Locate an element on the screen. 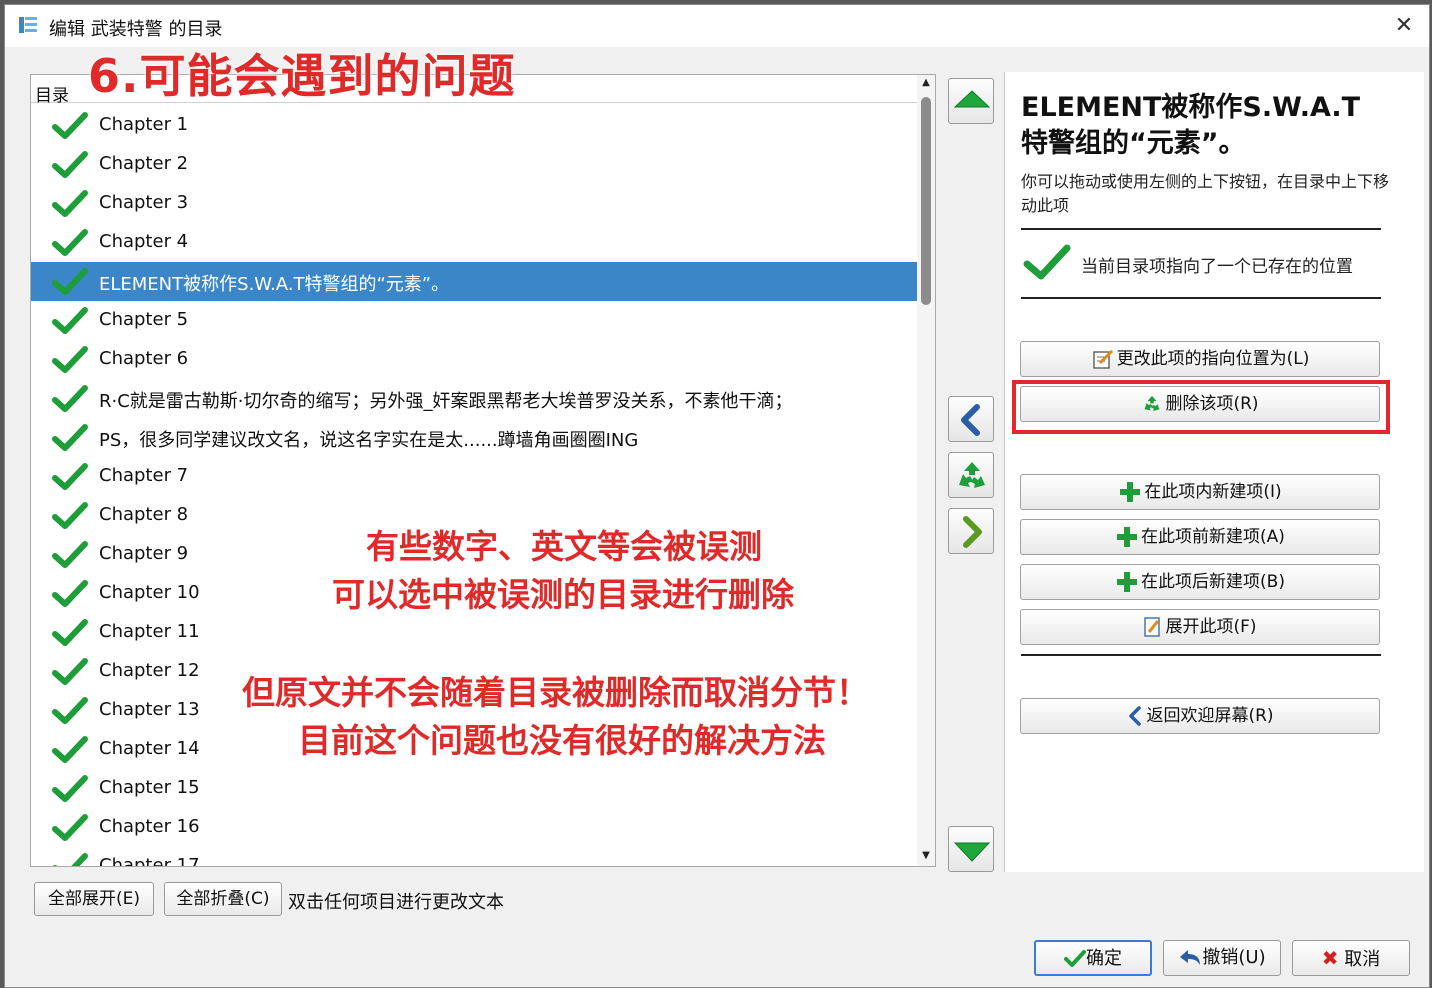 The image size is (1432, 988). toc-row-label: ELEMENT被称作S.W.A.T特警组的“元素”。 is located at coordinates (274, 284).